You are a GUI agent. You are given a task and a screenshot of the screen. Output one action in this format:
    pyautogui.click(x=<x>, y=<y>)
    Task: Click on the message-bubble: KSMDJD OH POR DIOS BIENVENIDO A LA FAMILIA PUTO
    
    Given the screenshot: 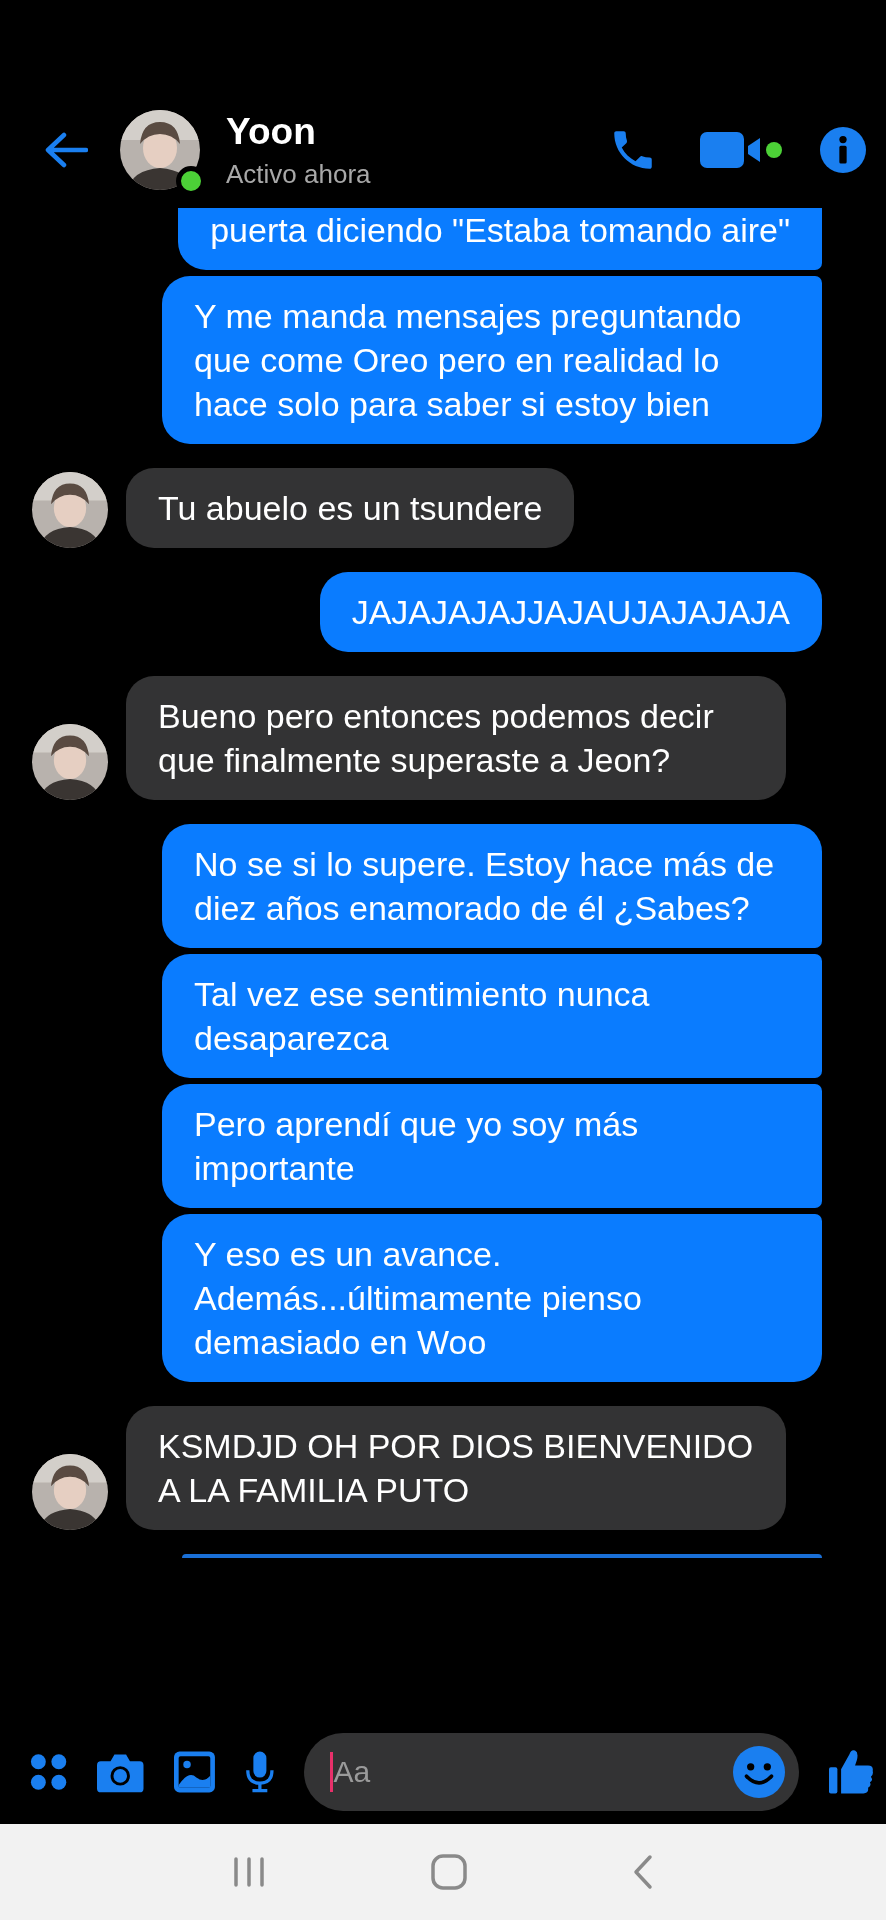 What is the action you would take?
    pyautogui.click(x=456, y=1468)
    